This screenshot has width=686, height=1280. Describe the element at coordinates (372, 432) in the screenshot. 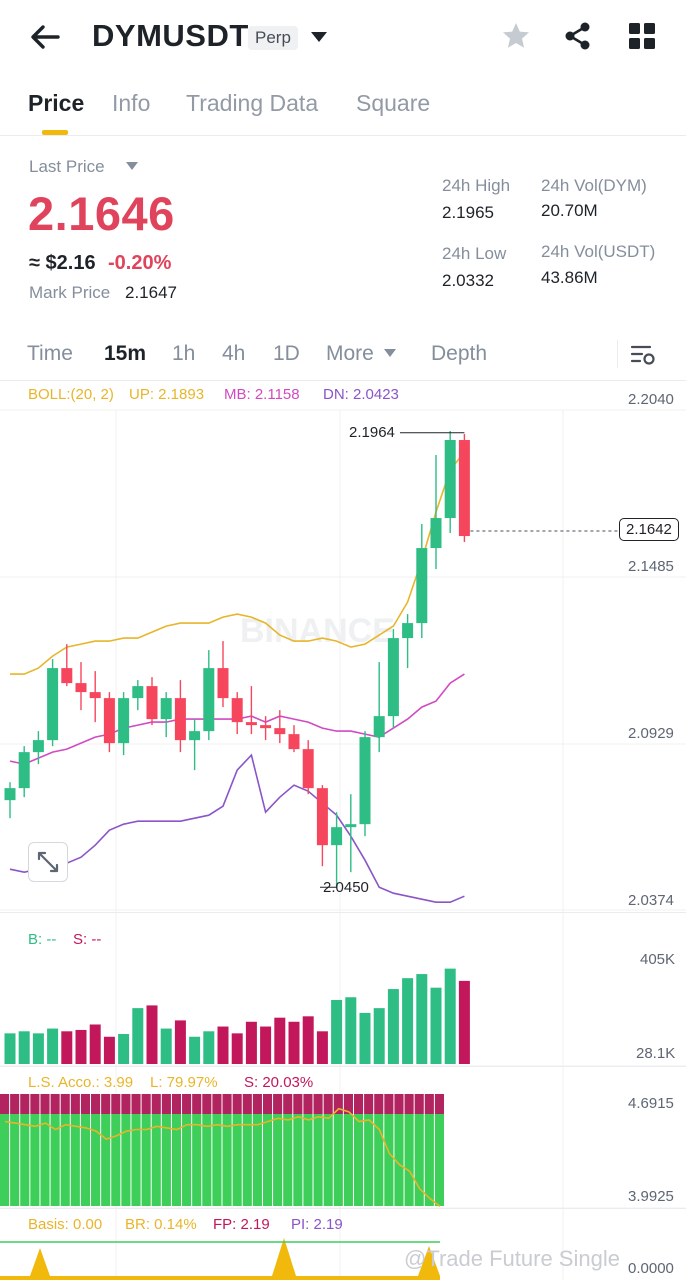

I see `high-marker-label: 2.1964` at that location.